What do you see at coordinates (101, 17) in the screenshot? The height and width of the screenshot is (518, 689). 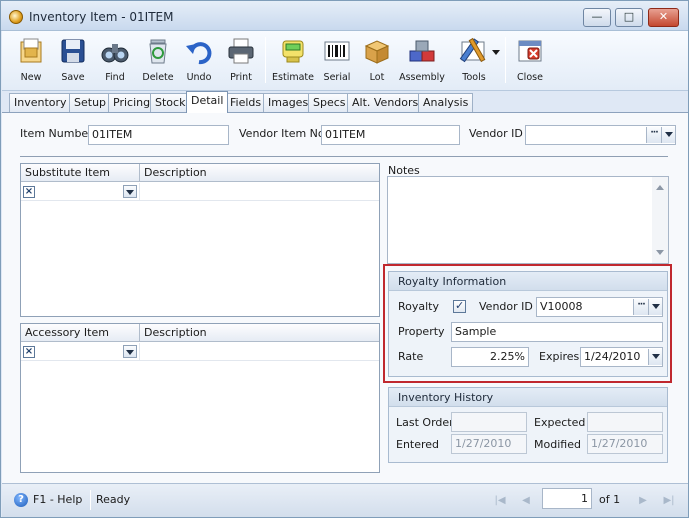 I see `window-title: Inventory Item - 01ITEM` at bounding box center [101, 17].